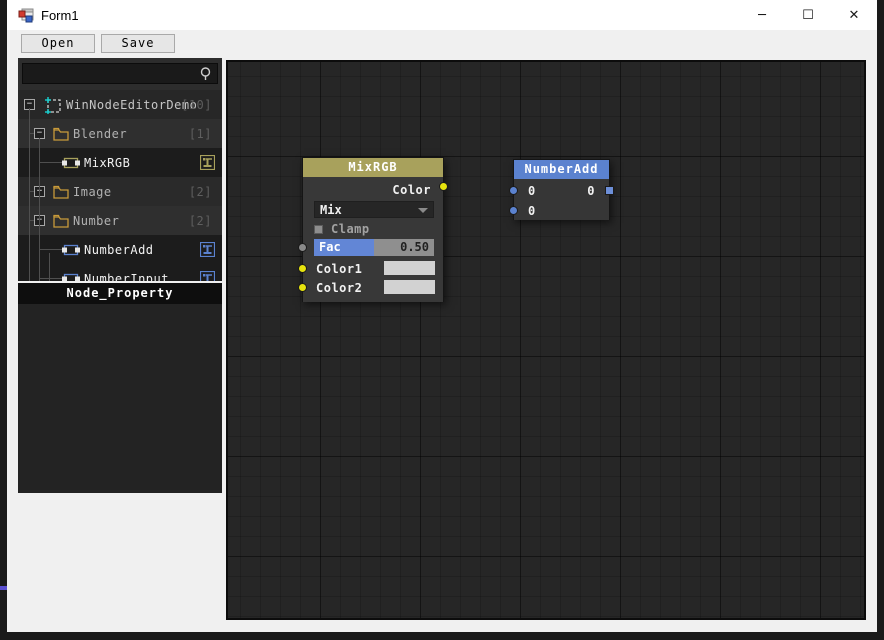 This screenshot has height=640, width=884. Describe the element at coordinates (100, 134) in the screenshot. I see `tree-item-label: Blender` at that location.